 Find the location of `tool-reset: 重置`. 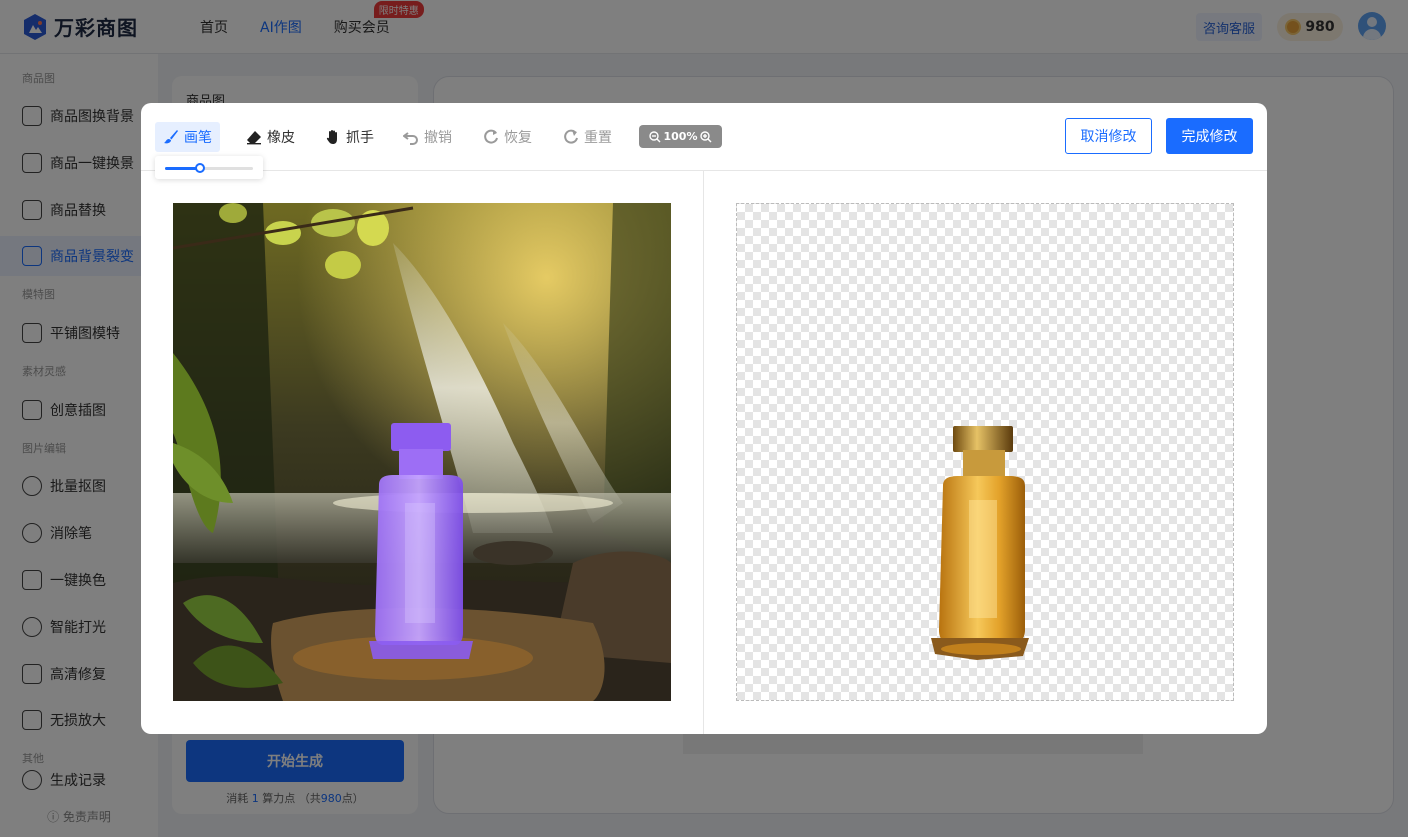

tool-reset: 重置 is located at coordinates (587, 137).